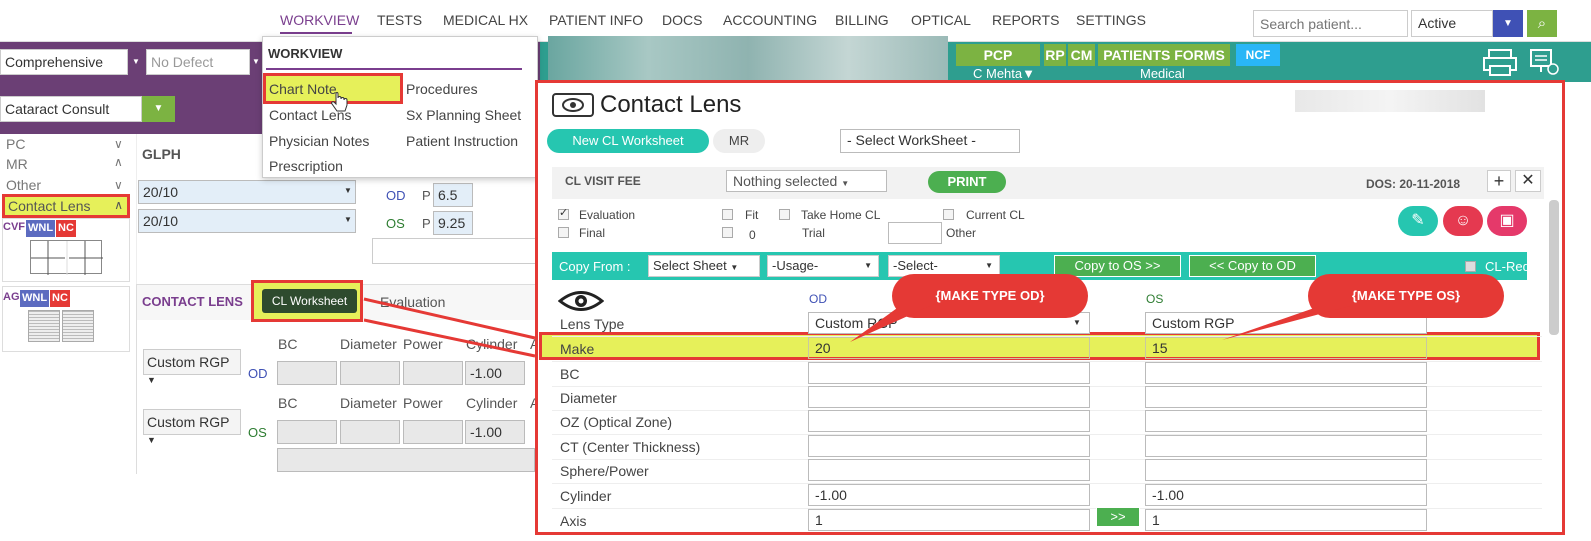 The image size is (1591, 541). Describe the element at coordinates (433, 432) in the screenshot. I see `os-power-input` at that location.